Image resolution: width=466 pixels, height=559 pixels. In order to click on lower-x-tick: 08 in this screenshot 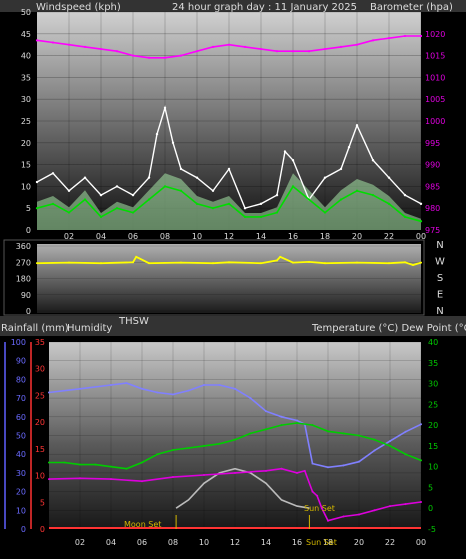, I will do `click(173, 542)`.